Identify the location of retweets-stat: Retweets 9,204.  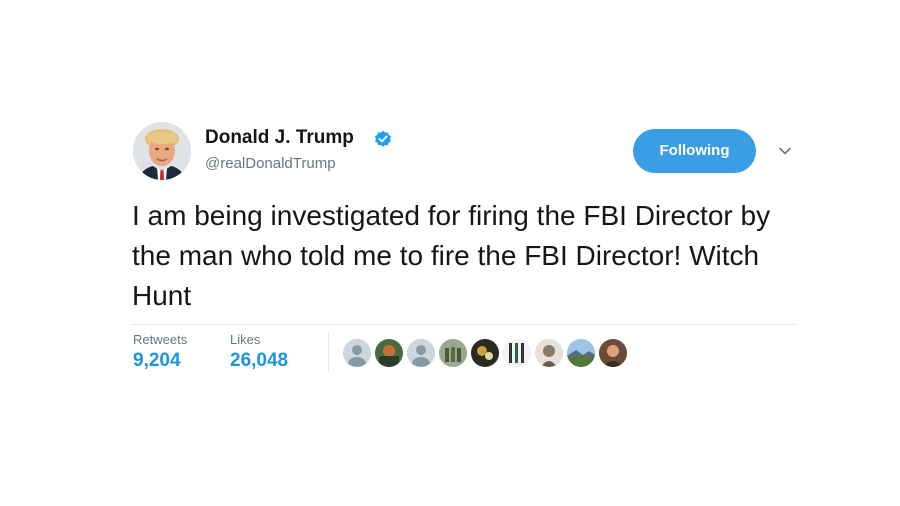
(160, 352).